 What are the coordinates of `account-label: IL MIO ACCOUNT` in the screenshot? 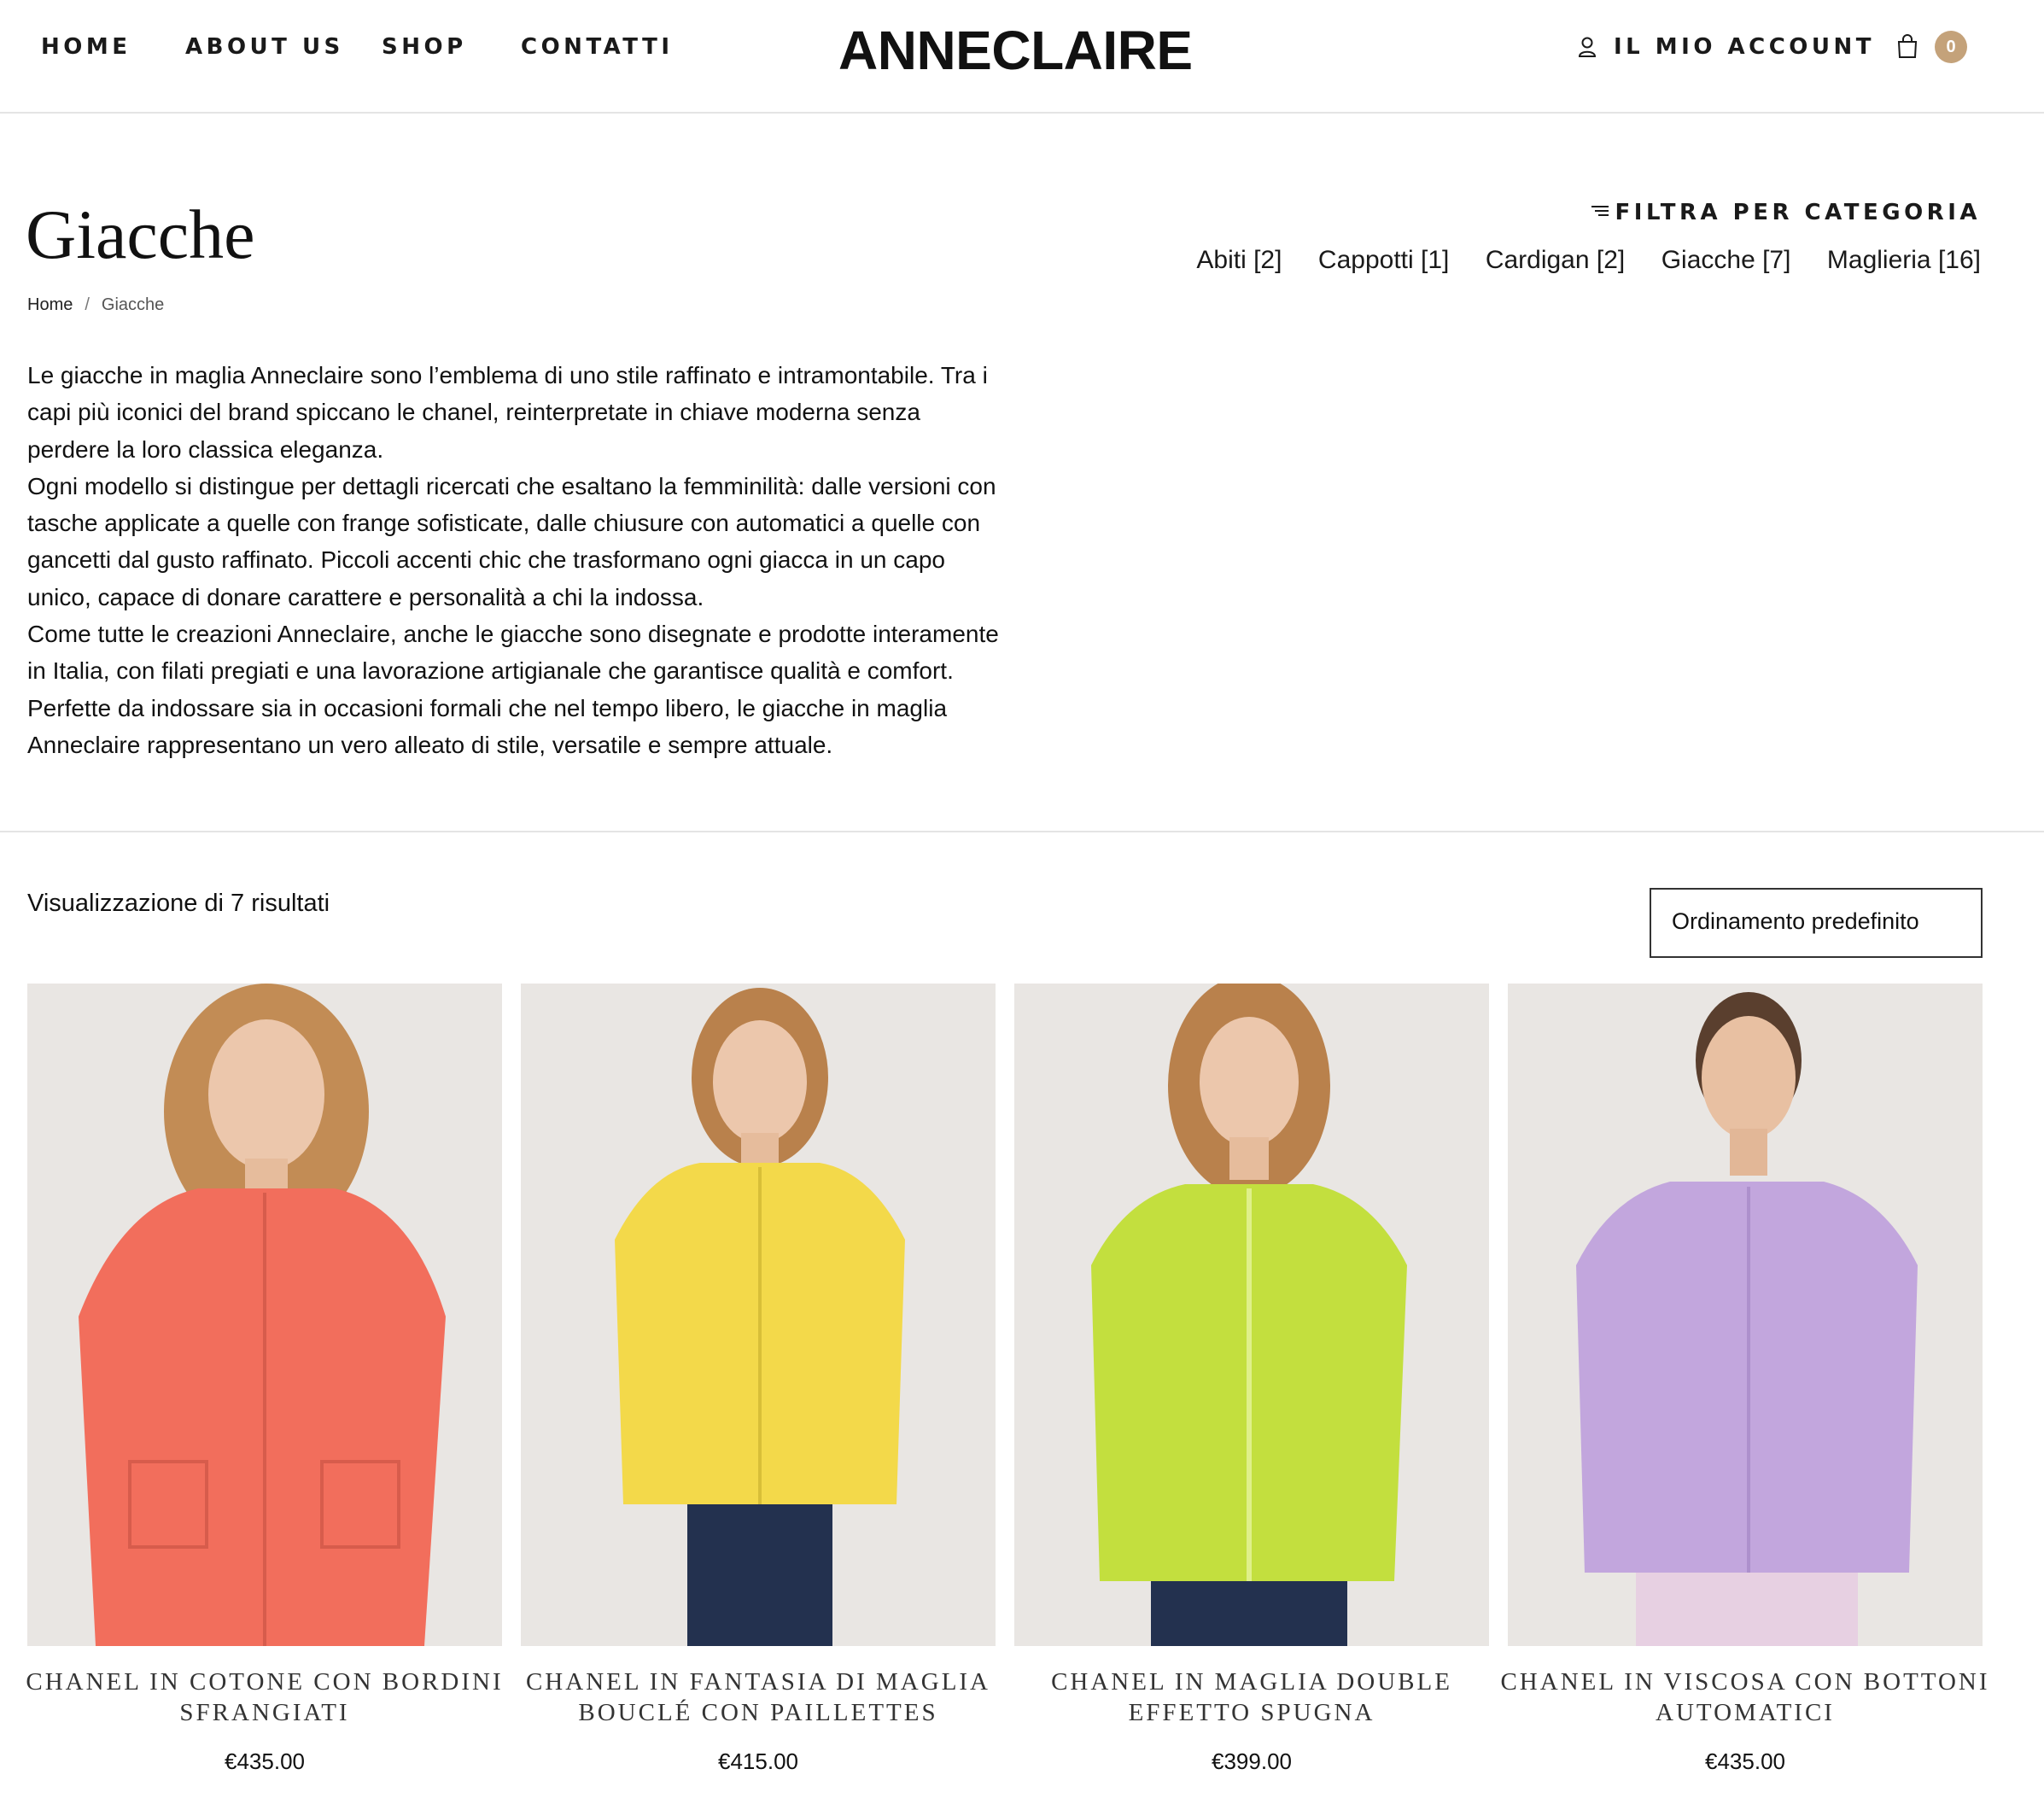 It's located at (1744, 47).